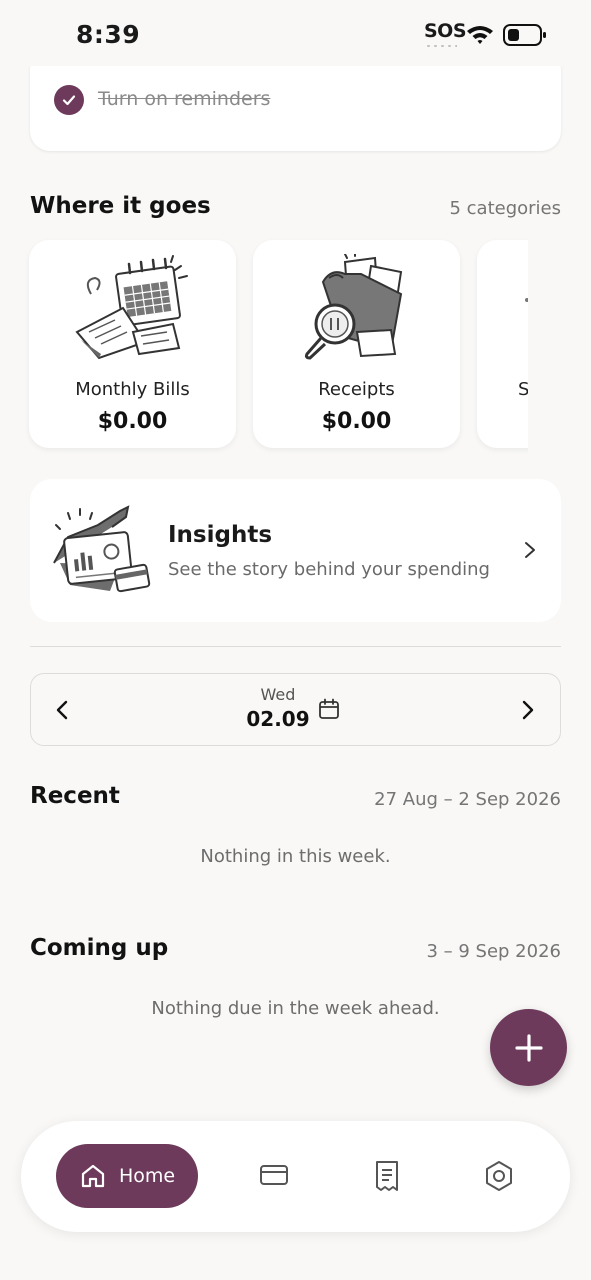 The width and height of the screenshot is (591, 1280). What do you see at coordinates (131, 307) in the screenshot?
I see `calendar-bills-illustration` at bounding box center [131, 307].